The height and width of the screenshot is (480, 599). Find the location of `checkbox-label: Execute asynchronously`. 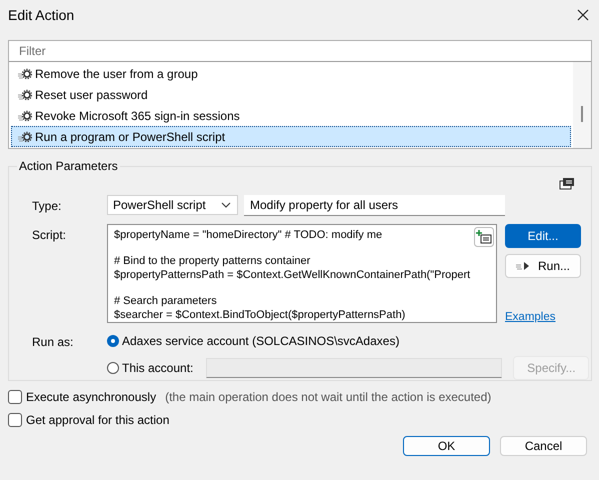

checkbox-label: Execute asynchronously is located at coordinates (91, 397).